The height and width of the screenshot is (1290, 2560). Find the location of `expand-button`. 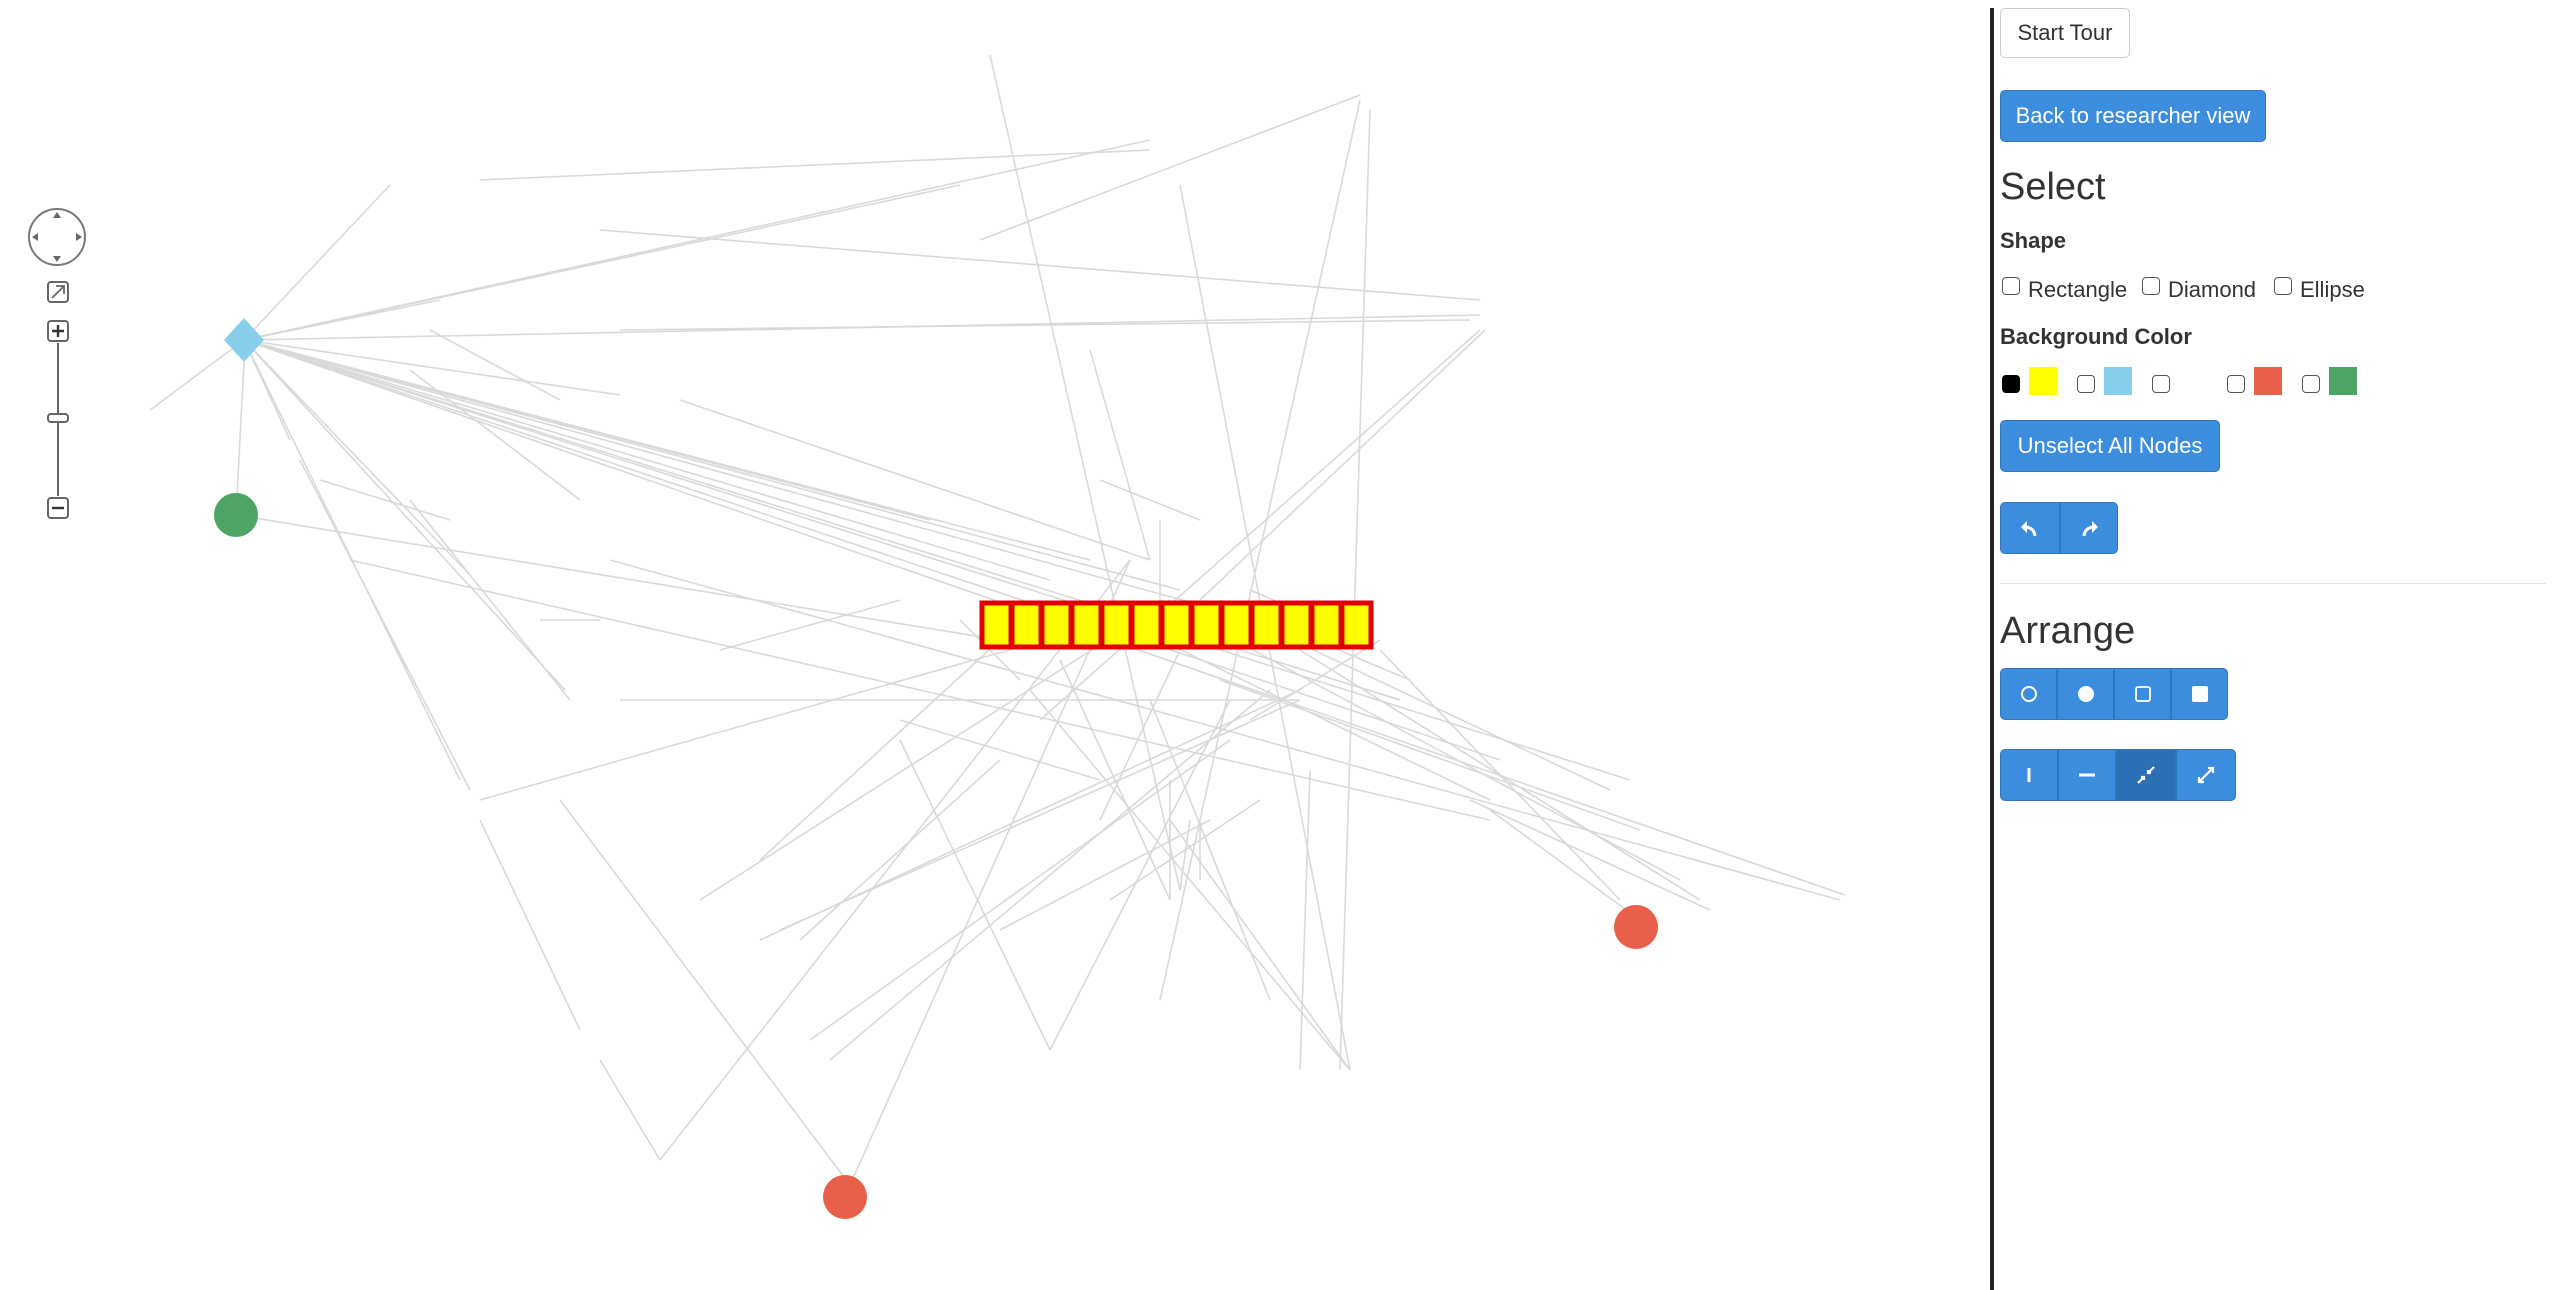

expand-button is located at coordinates (2206, 775).